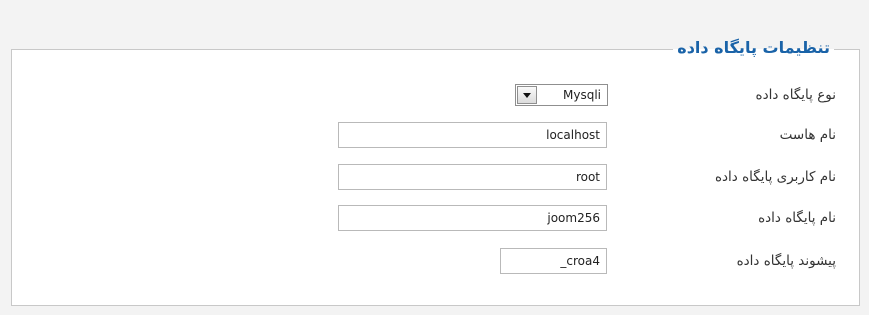 This screenshot has width=869, height=315. I want to click on db-type-select: Mysqli, so click(561, 95).